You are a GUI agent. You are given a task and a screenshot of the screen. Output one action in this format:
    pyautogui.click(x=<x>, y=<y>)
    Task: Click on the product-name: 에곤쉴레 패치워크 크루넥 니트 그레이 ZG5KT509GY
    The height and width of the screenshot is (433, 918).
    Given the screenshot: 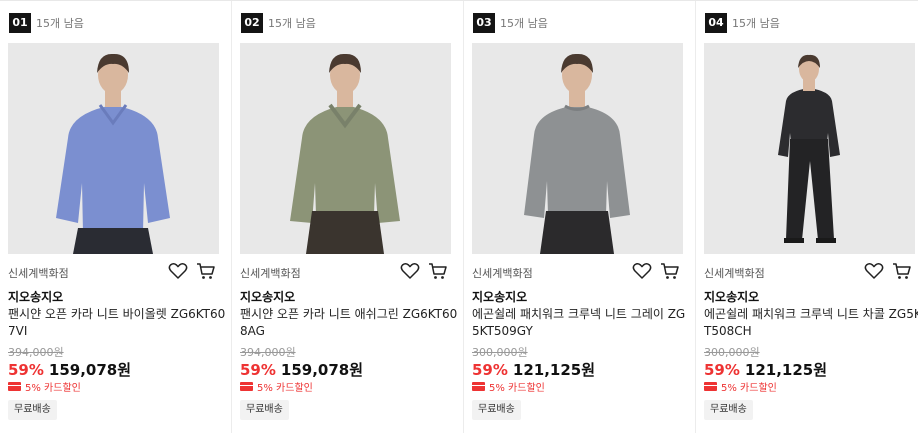 What is the action you would take?
    pyautogui.click(x=582, y=323)
    